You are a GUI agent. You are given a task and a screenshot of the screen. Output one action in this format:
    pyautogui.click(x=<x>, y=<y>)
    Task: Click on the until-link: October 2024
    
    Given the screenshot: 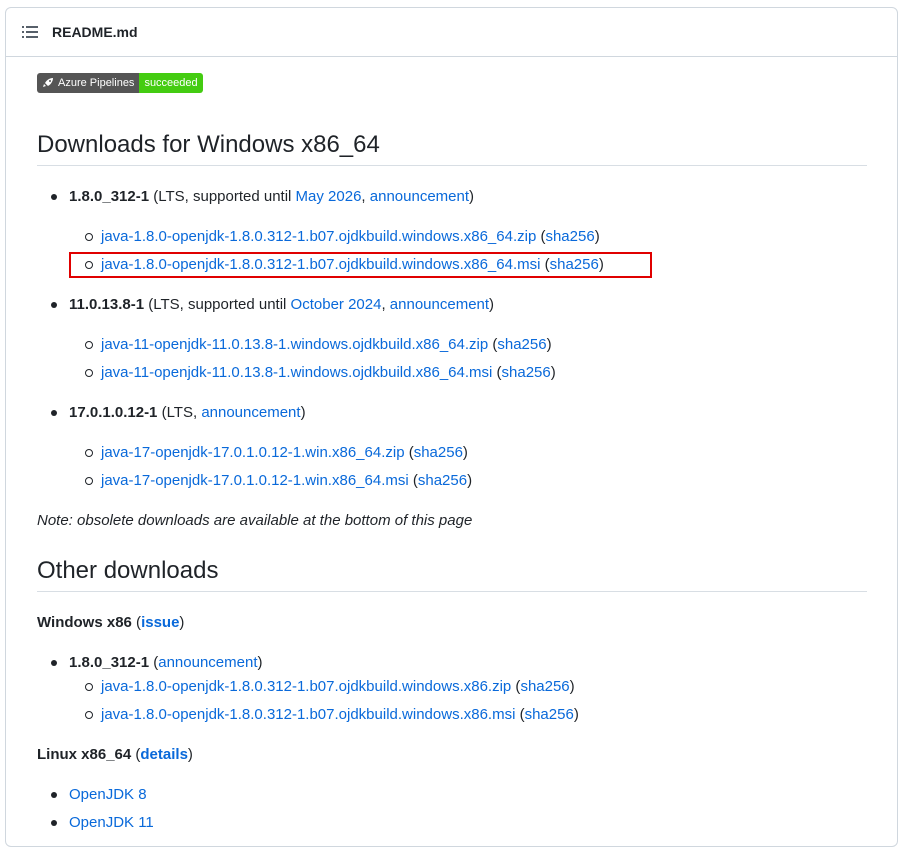 What is the action you would take?
    pyautogui.click(x=336, y=304)
    